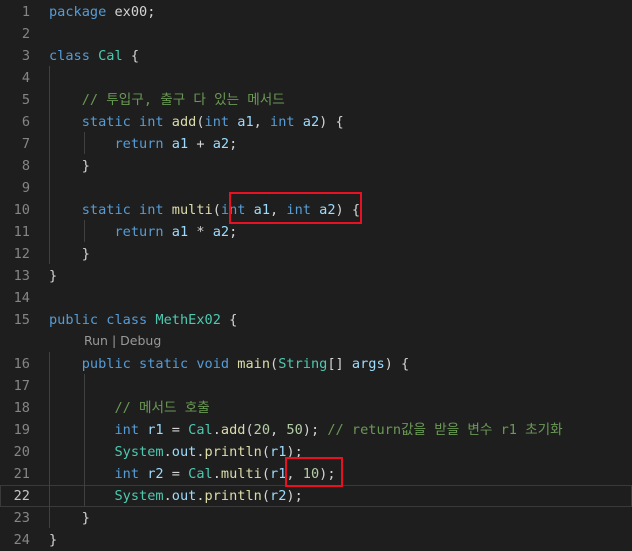 Image resolution: width=632 pixels, height=551 pixels. I want to click on code-token: // 투입구, 출구 다 있는 메서드, so click(183, 100).